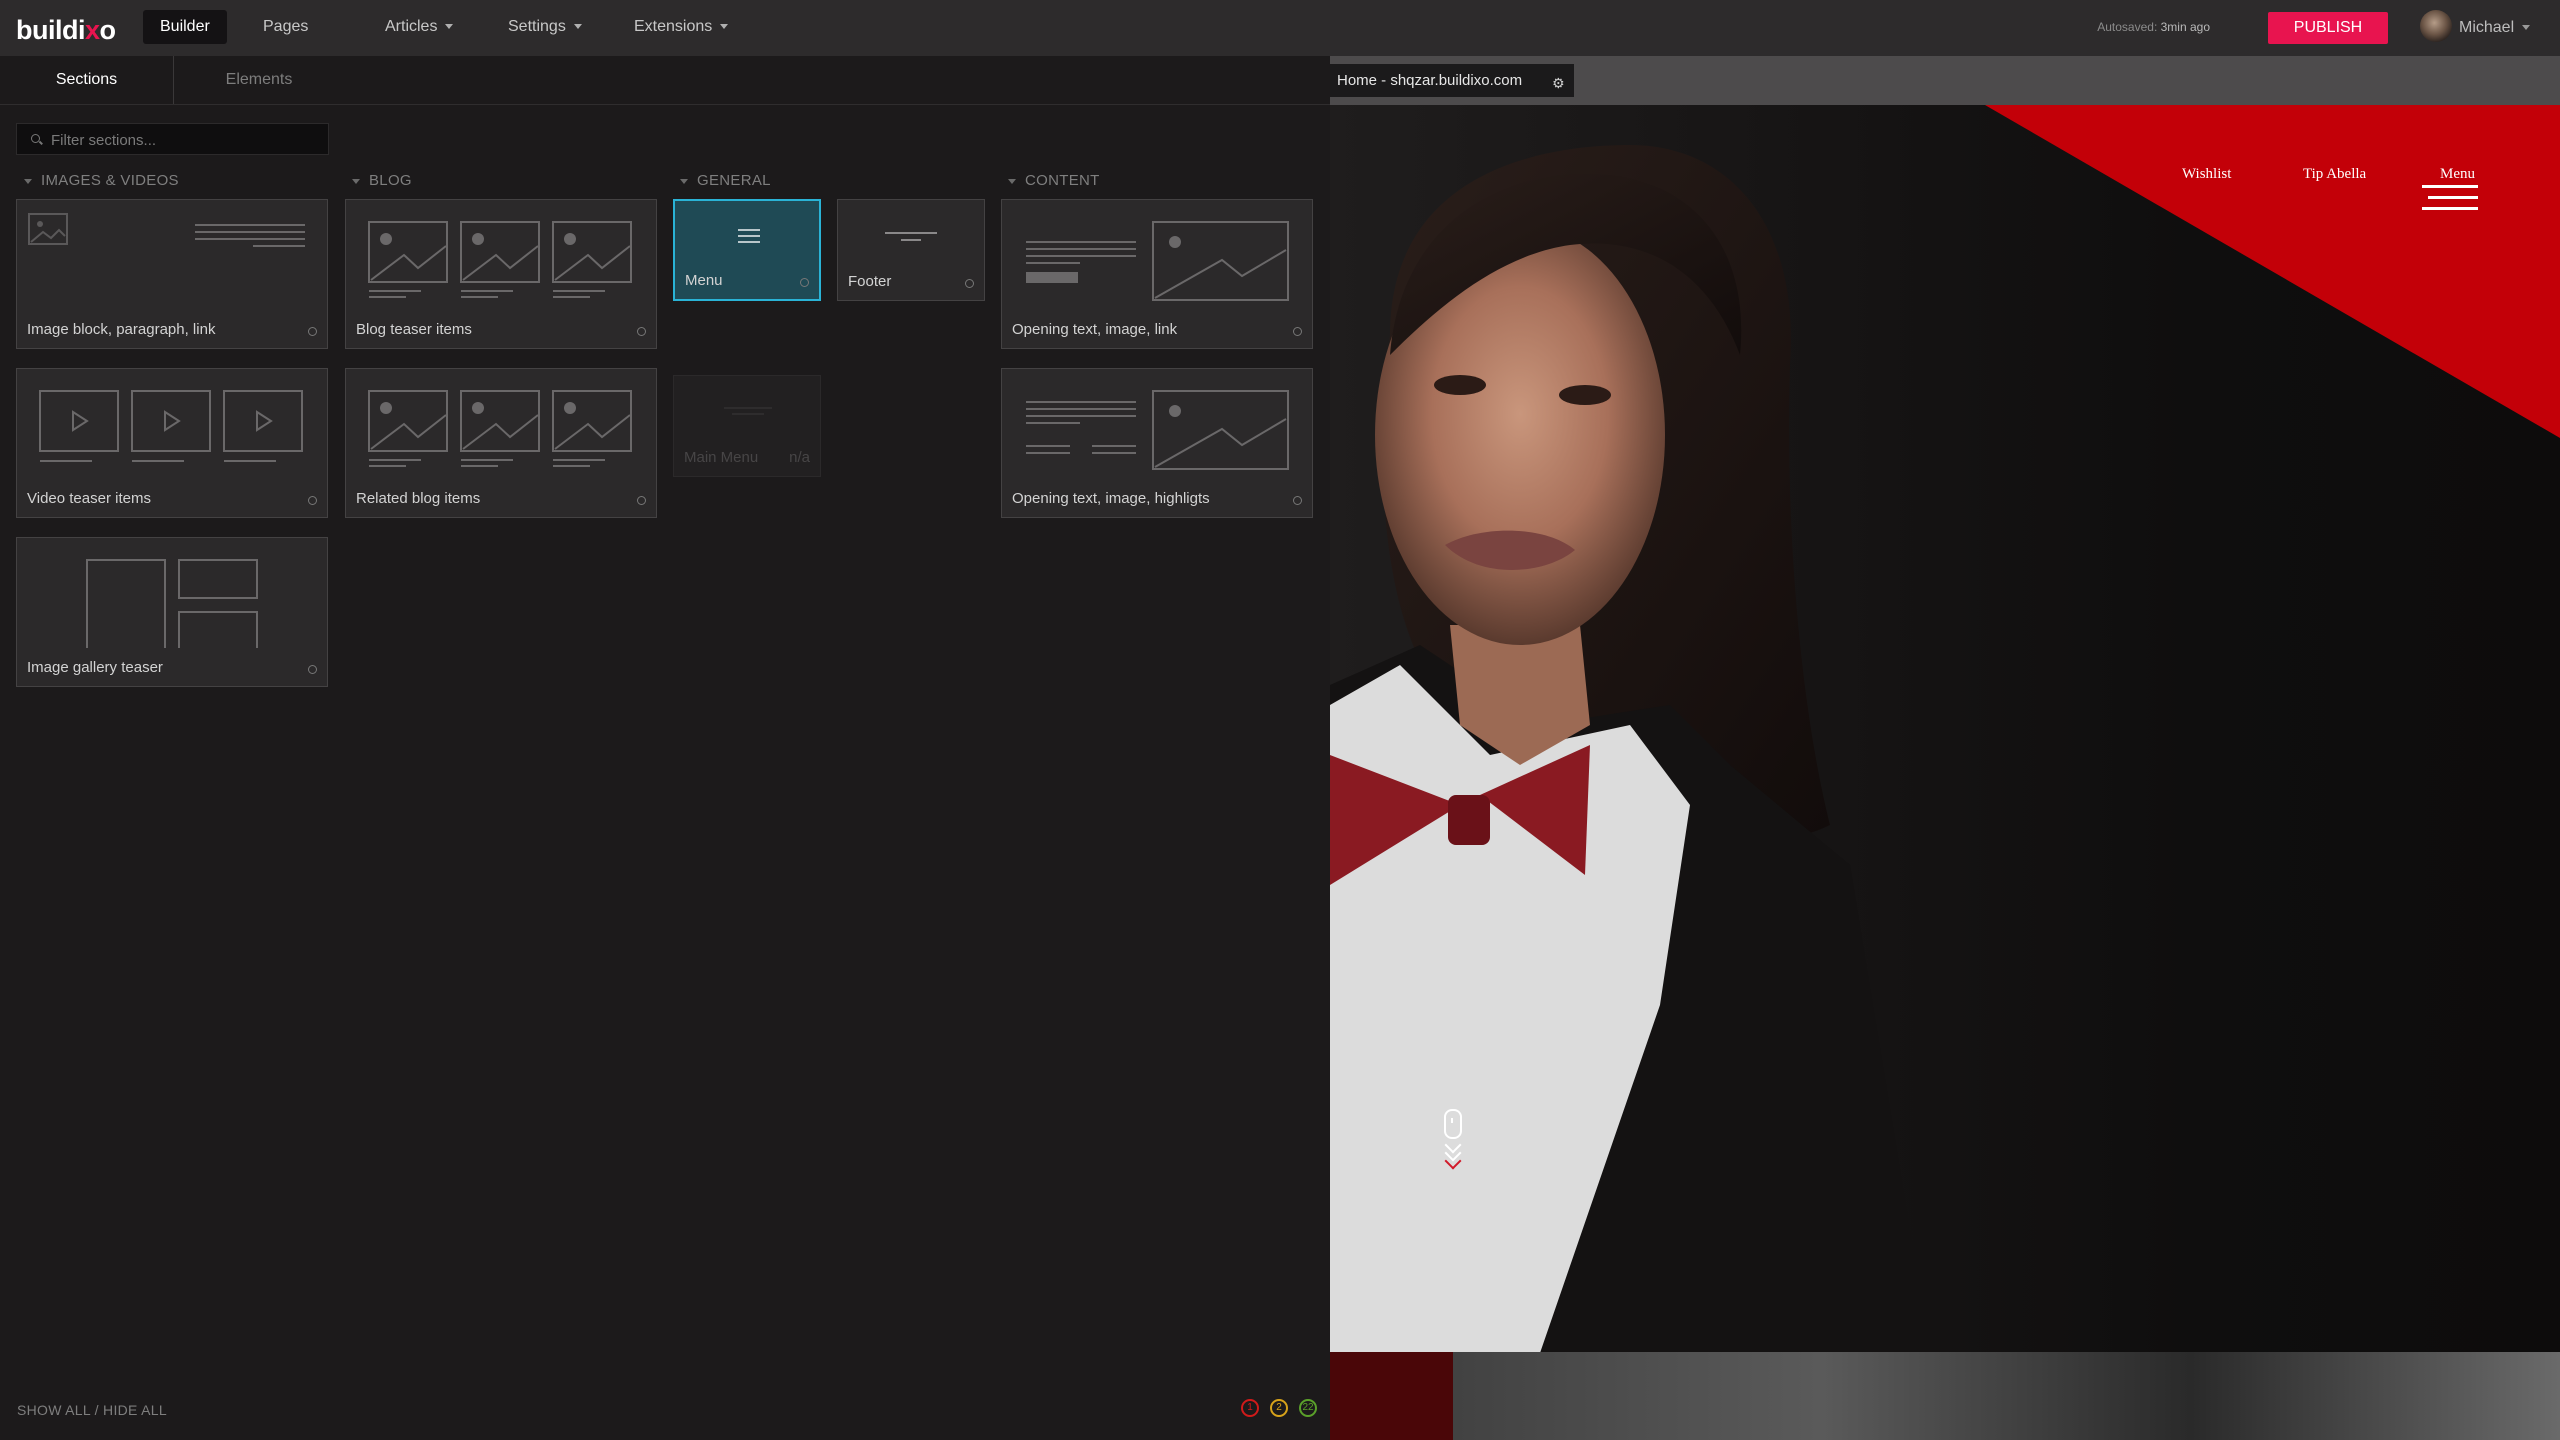  I want to click on section-card-label: Opening text, image, highligts, so click(1111, 498).